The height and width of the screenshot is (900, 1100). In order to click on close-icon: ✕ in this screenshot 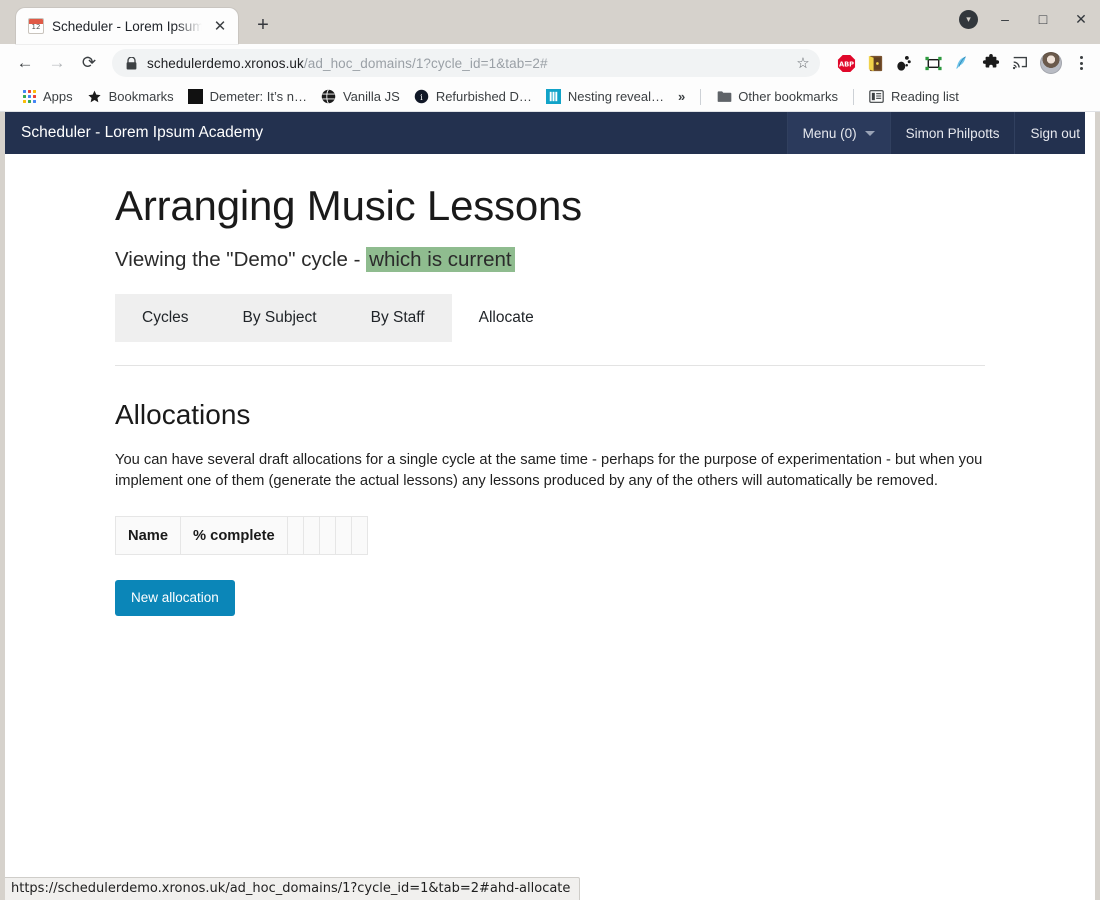, I will do `click(220, 26)`.